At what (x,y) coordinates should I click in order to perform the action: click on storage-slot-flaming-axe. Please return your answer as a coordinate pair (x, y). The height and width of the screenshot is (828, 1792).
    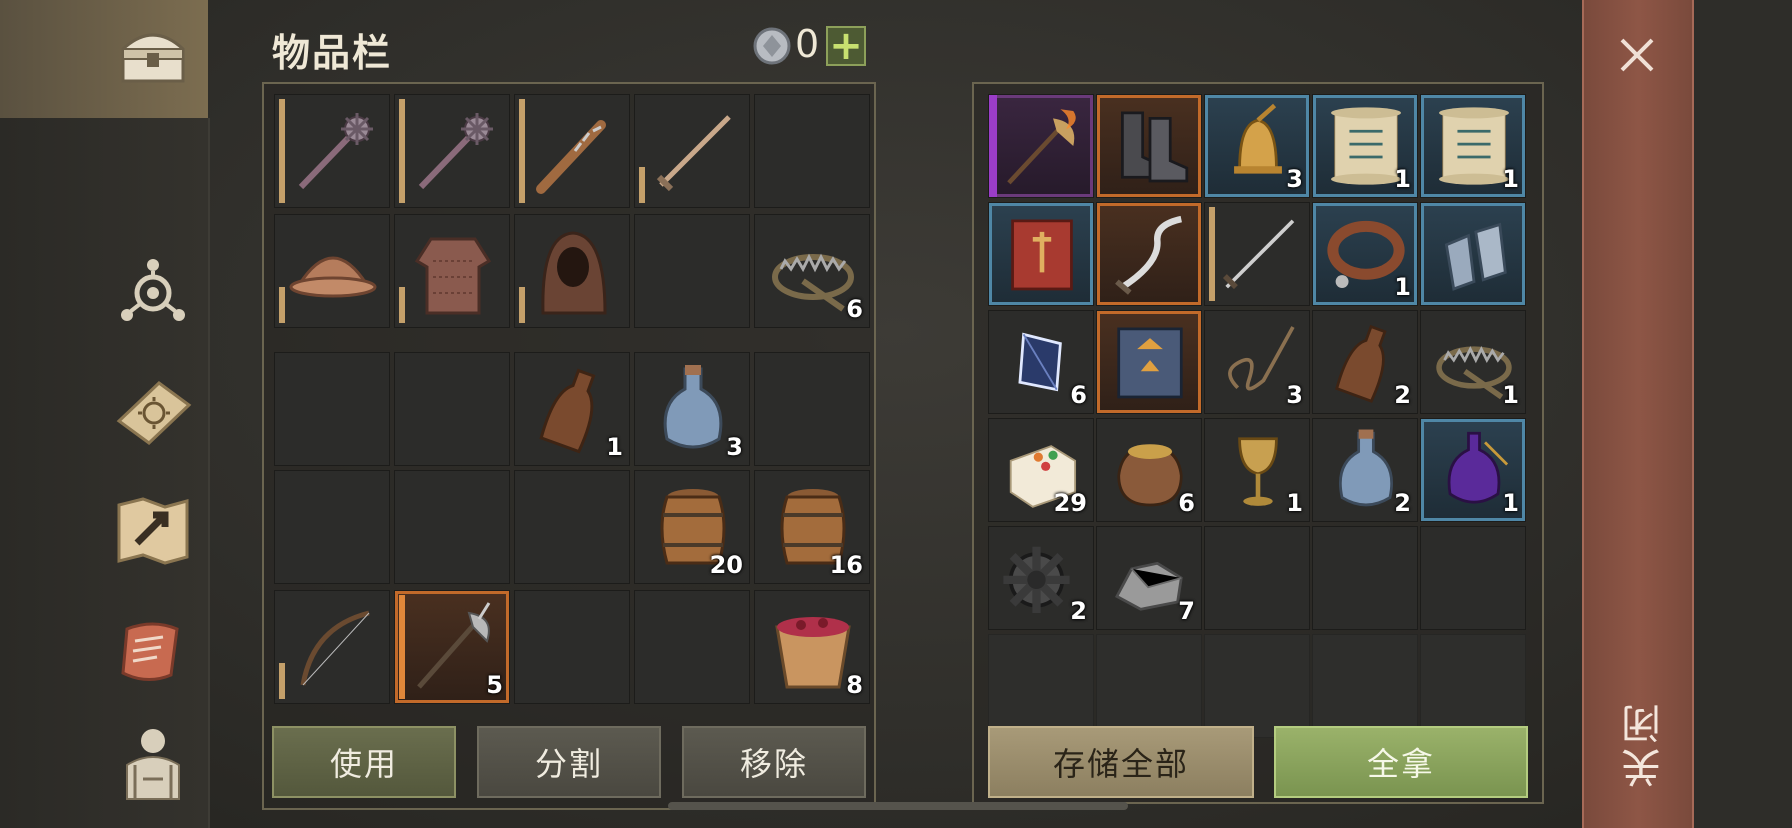
    Looking at the image, I should click on (1041, 146).